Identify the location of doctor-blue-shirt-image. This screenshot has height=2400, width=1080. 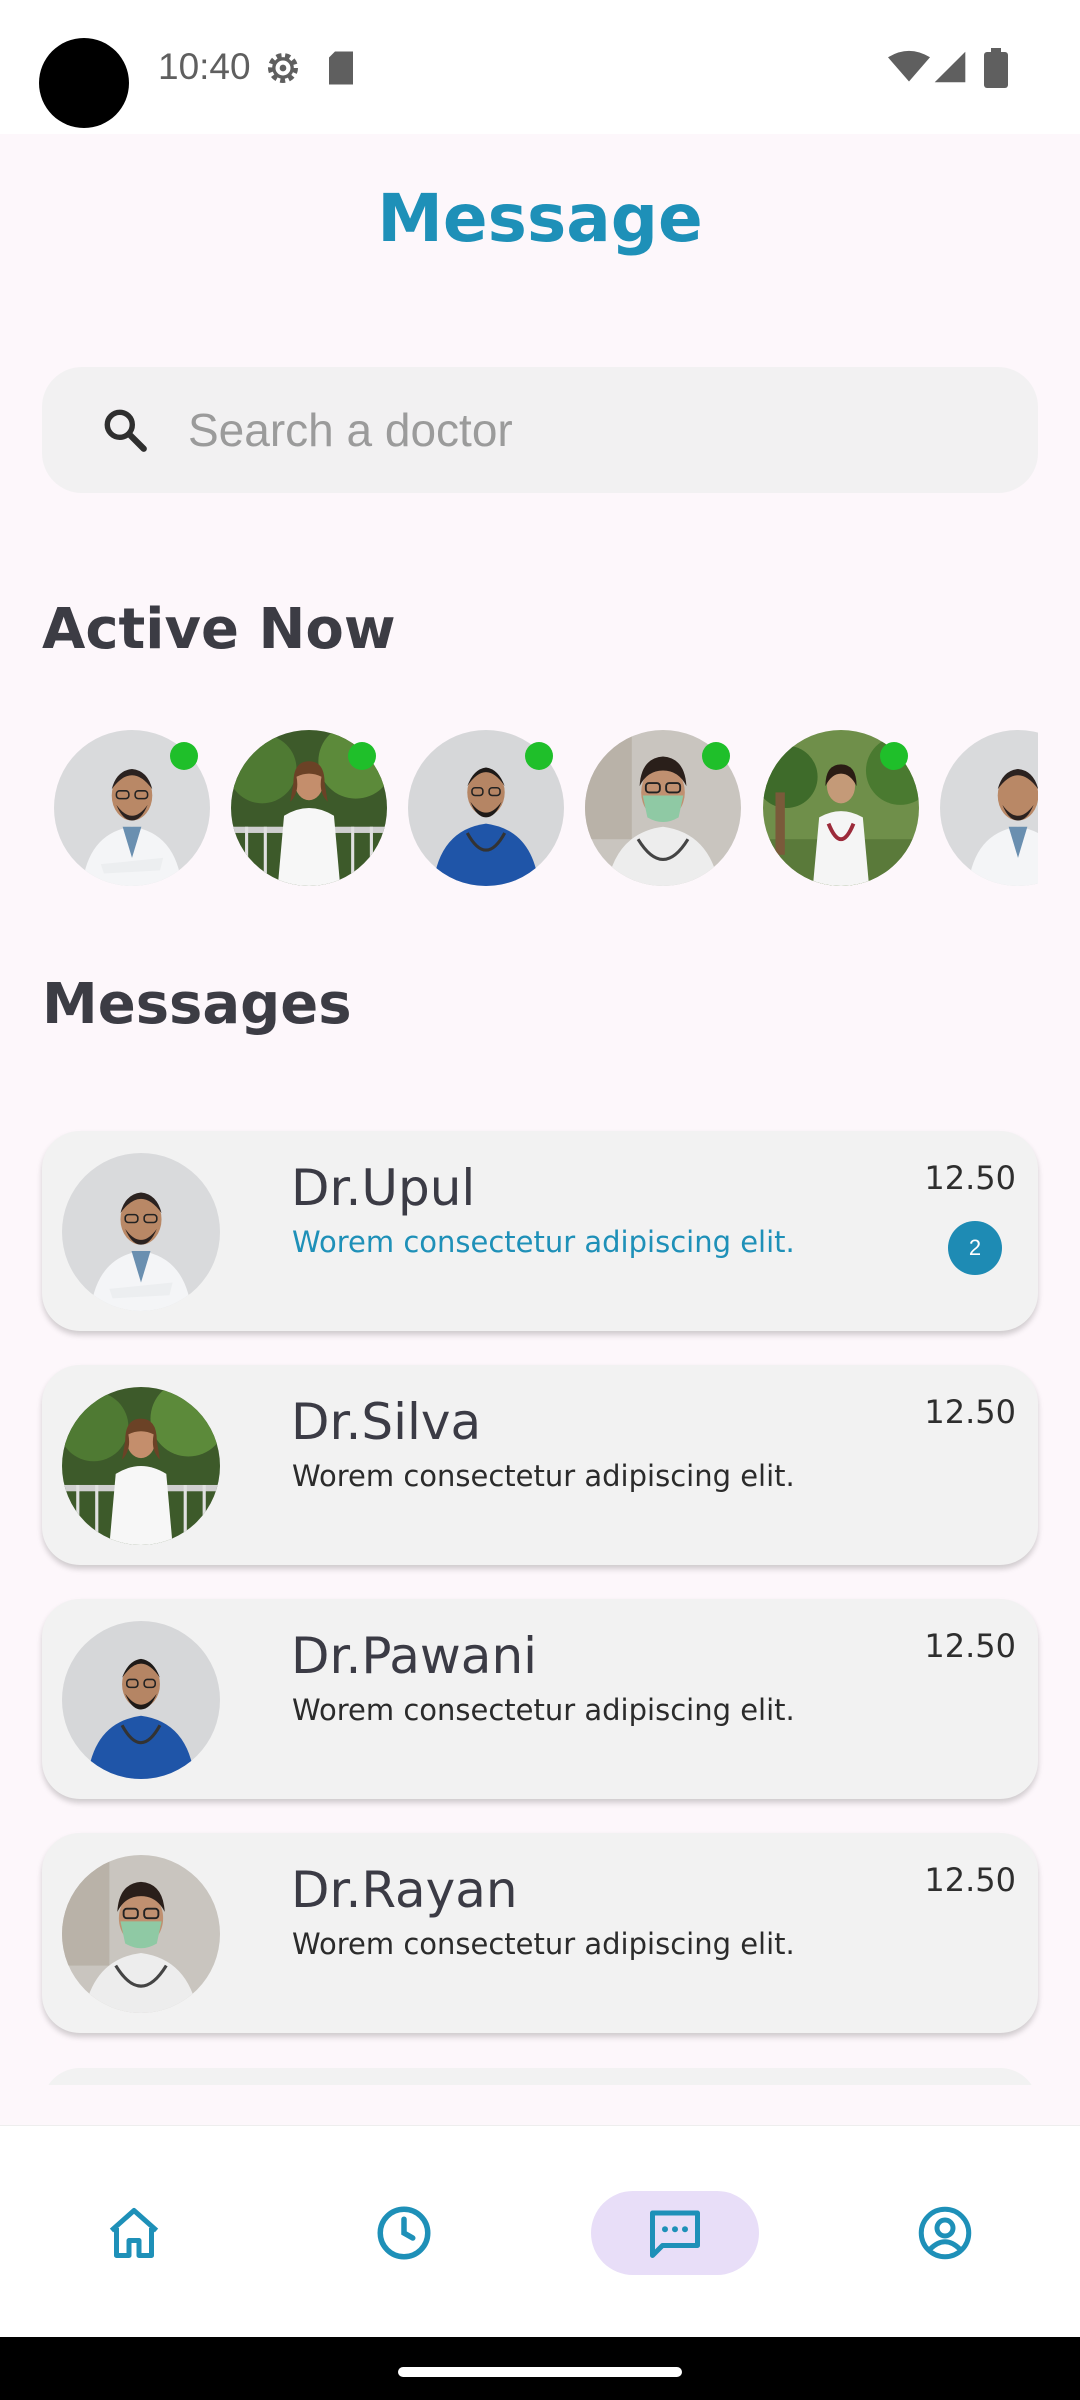
(141, 1700).